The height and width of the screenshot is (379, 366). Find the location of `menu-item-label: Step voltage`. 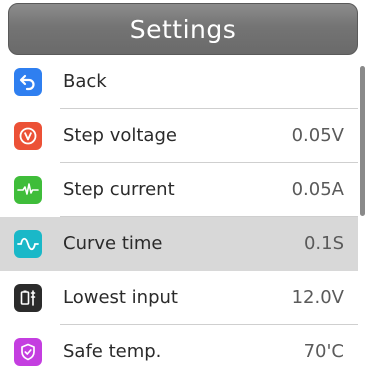

menu-item-label: Step voltage is located at coordinates (120, 135).